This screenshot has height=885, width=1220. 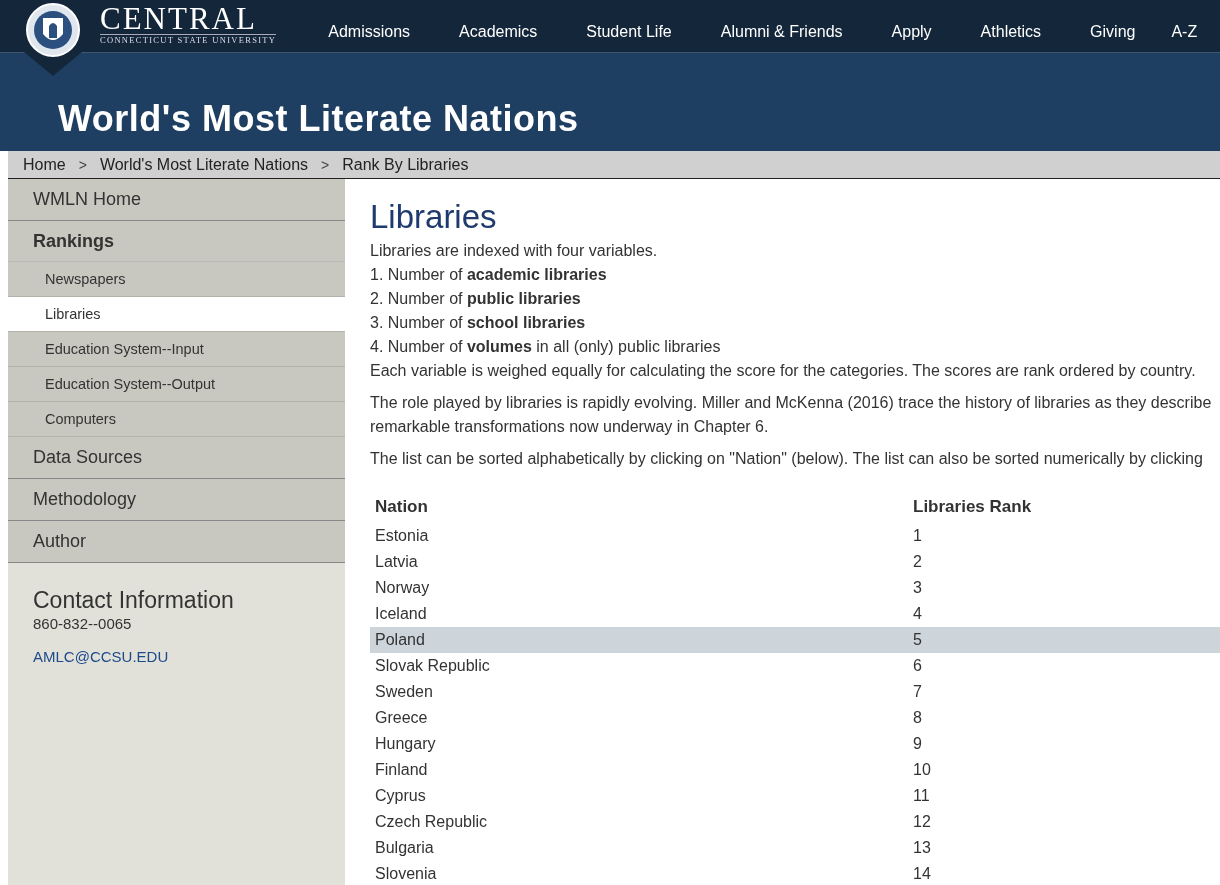 What do you see at coordinates (498, 26) in the screenshot?
I see `nav-link: Academics` at bounding box center [498, 26].